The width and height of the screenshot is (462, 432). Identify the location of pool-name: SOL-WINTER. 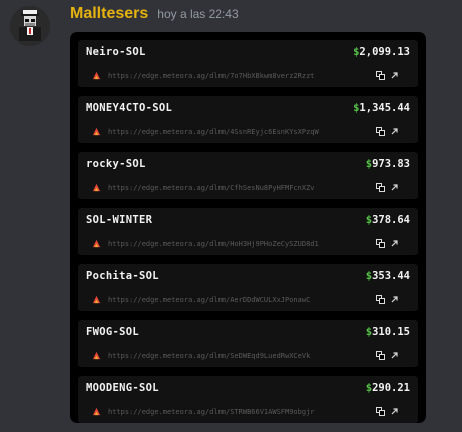
(119, 220).